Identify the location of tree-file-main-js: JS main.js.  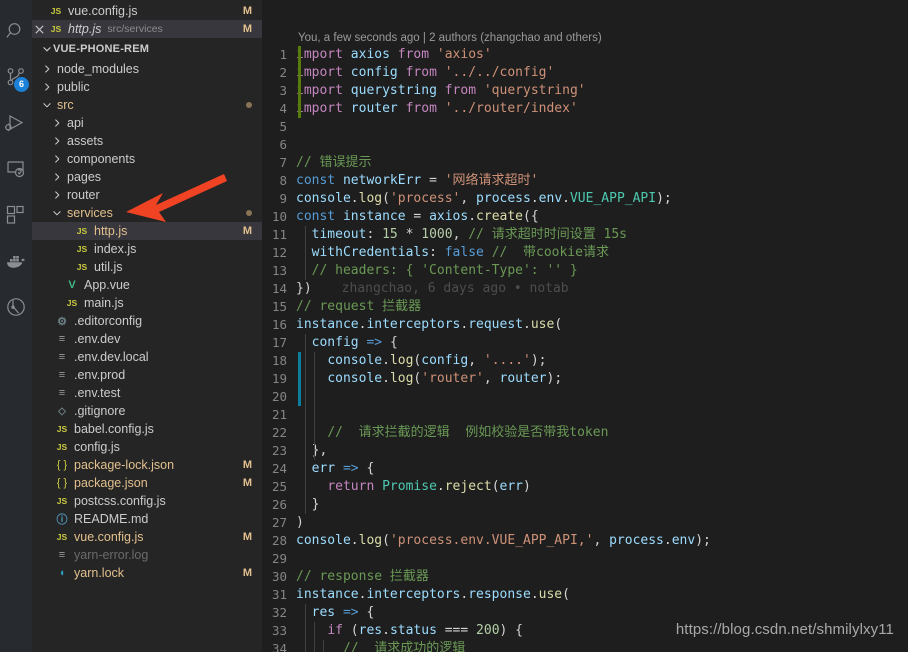
(147, 303).